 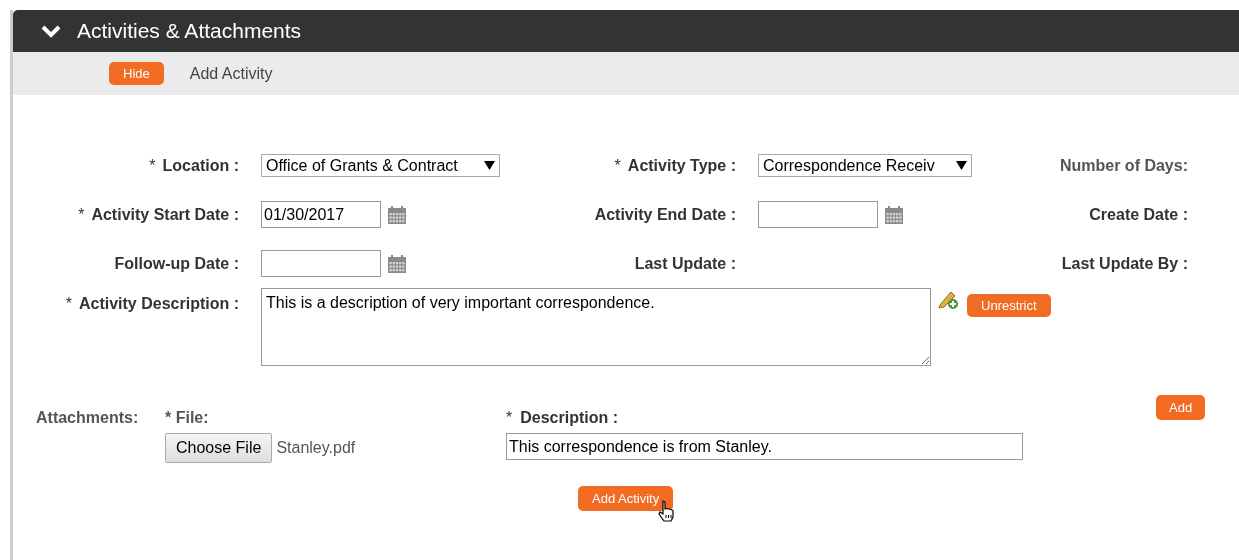 What do you see at coordinates (151, 304) in the screenshot?
I see `field-label: * Activity Description :` at bounding box center [151, 304].